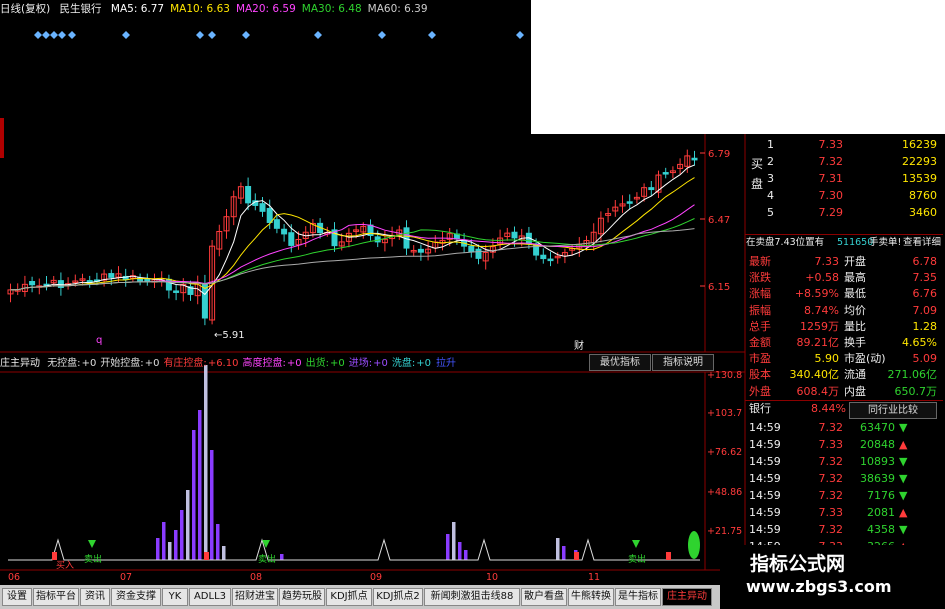 This screenshot has height=609, width=945. I want to click on stat-row-1: 涨跌 +0.58 最高 7.35, so click(844, 277).